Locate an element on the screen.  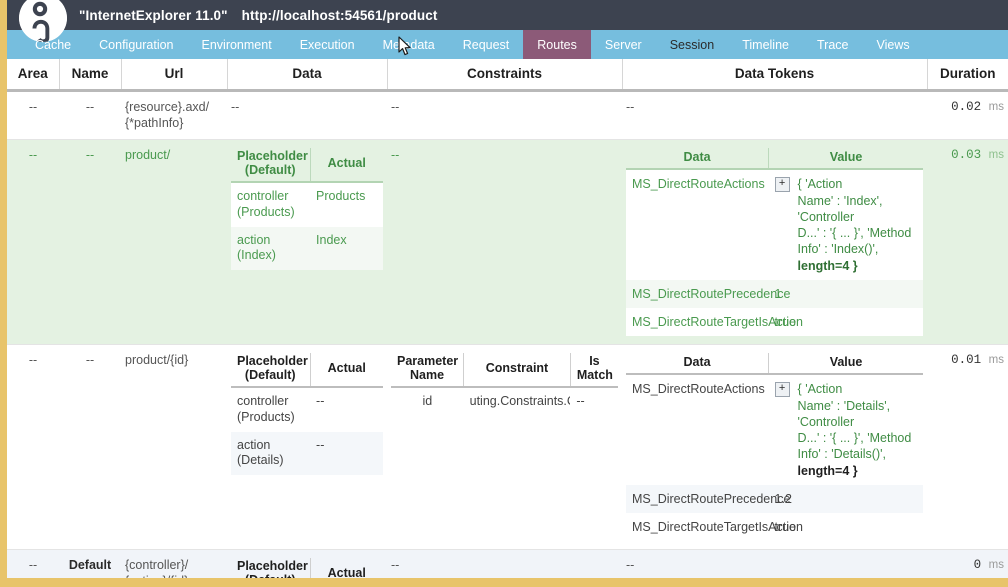
tab-views: Views is located at coordinates (892, 44).